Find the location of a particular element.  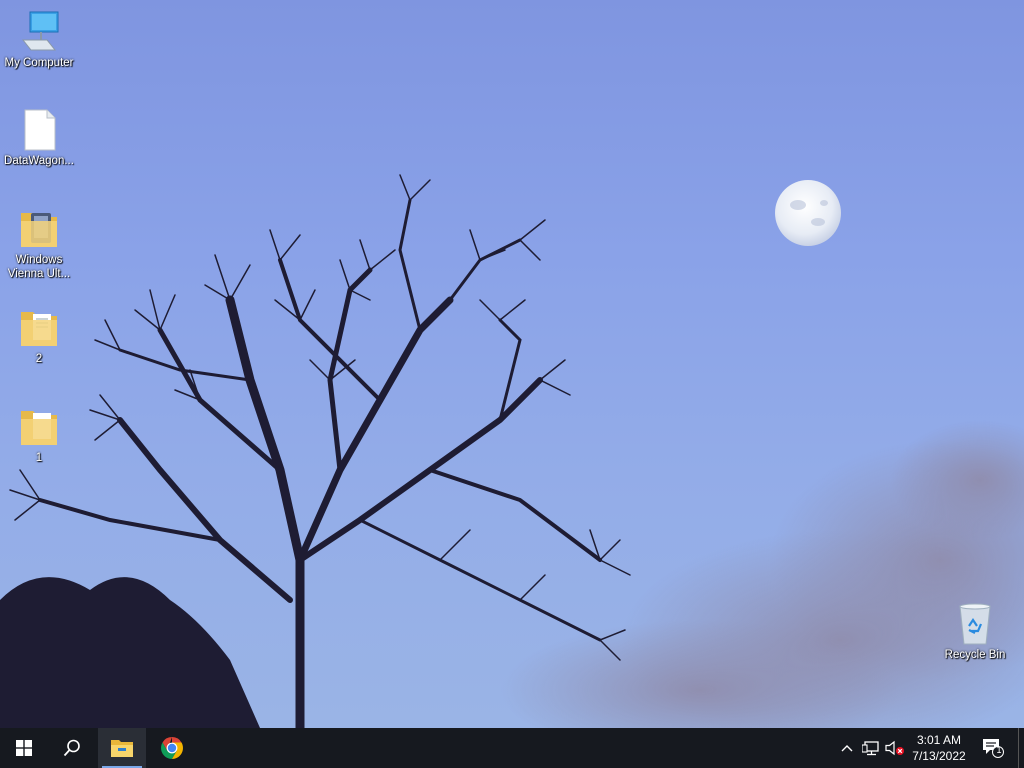

taskbar-file-explorer-button is located at coordinates (122, 748).